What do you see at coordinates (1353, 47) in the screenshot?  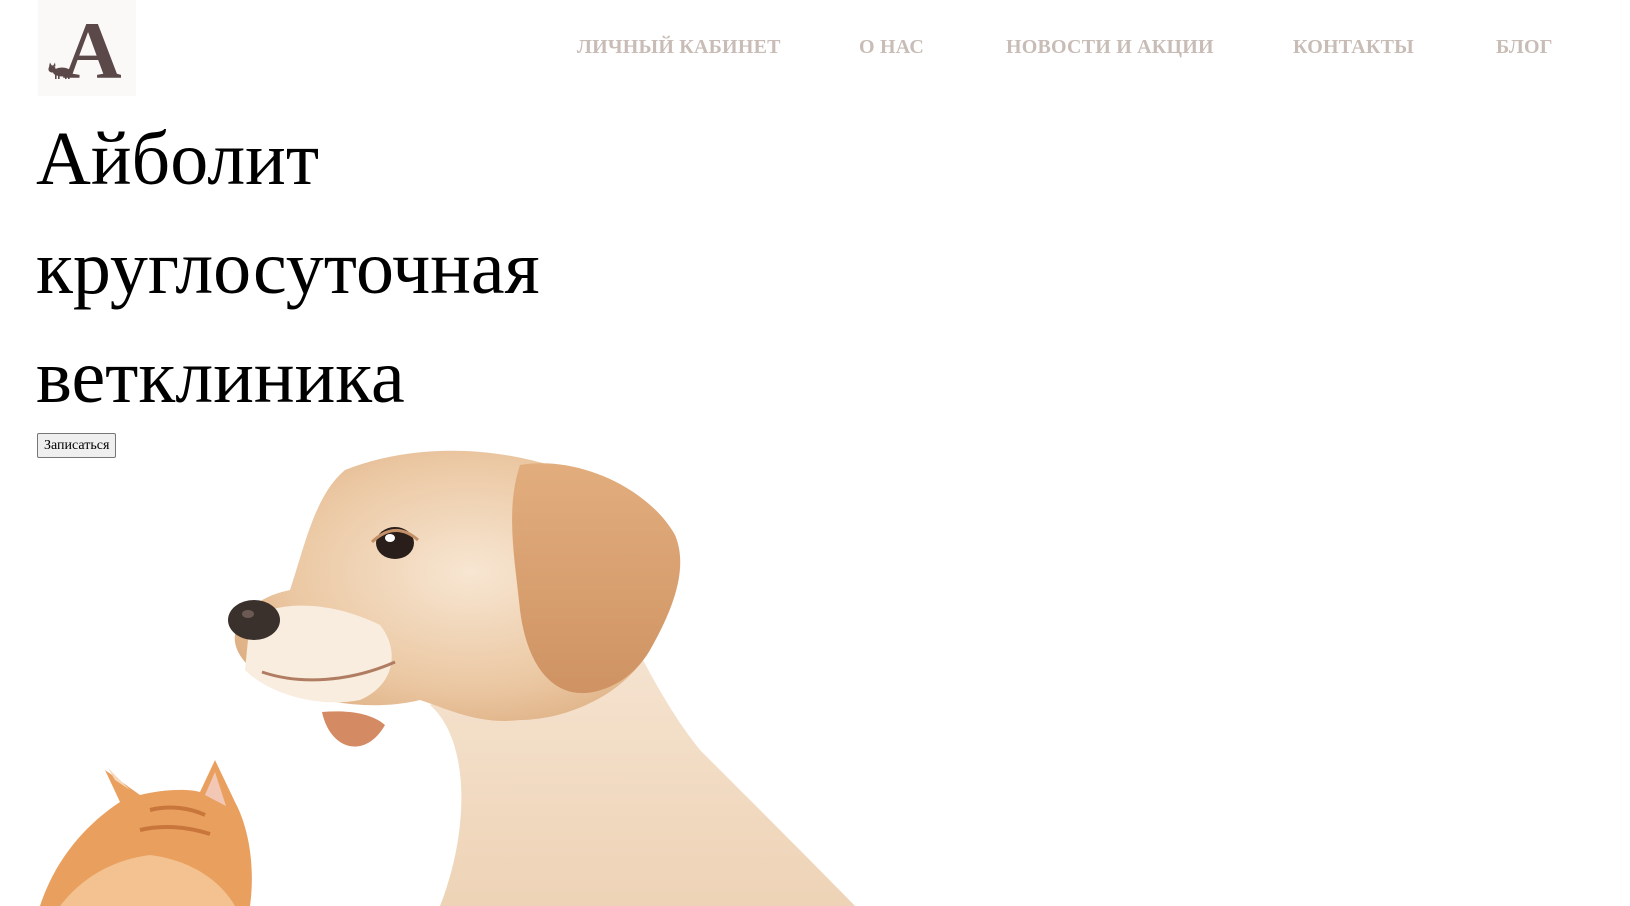 I see `nav-contacts: КОНТАКТЫ` at bounding box center [1353, 47].